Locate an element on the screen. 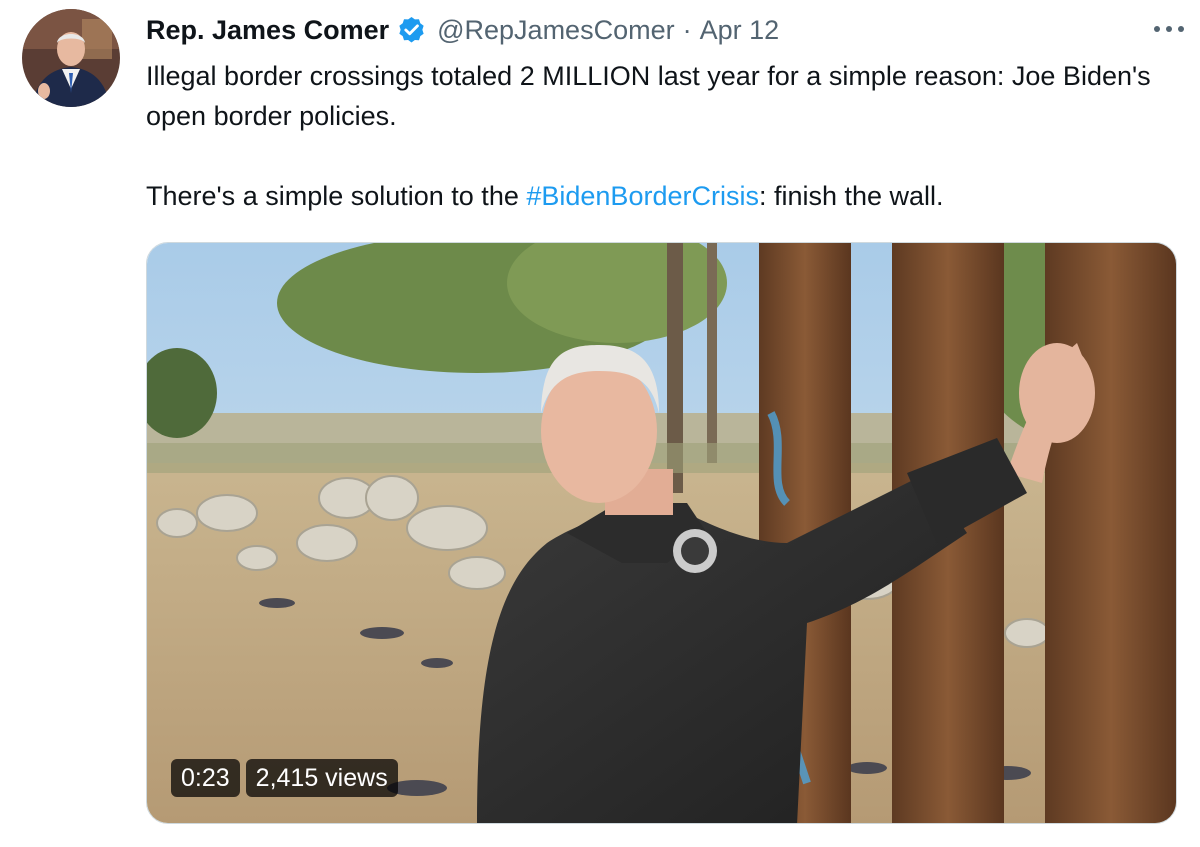  video-badges: 0:23 2,415 views is located at coordinates (284, 778).